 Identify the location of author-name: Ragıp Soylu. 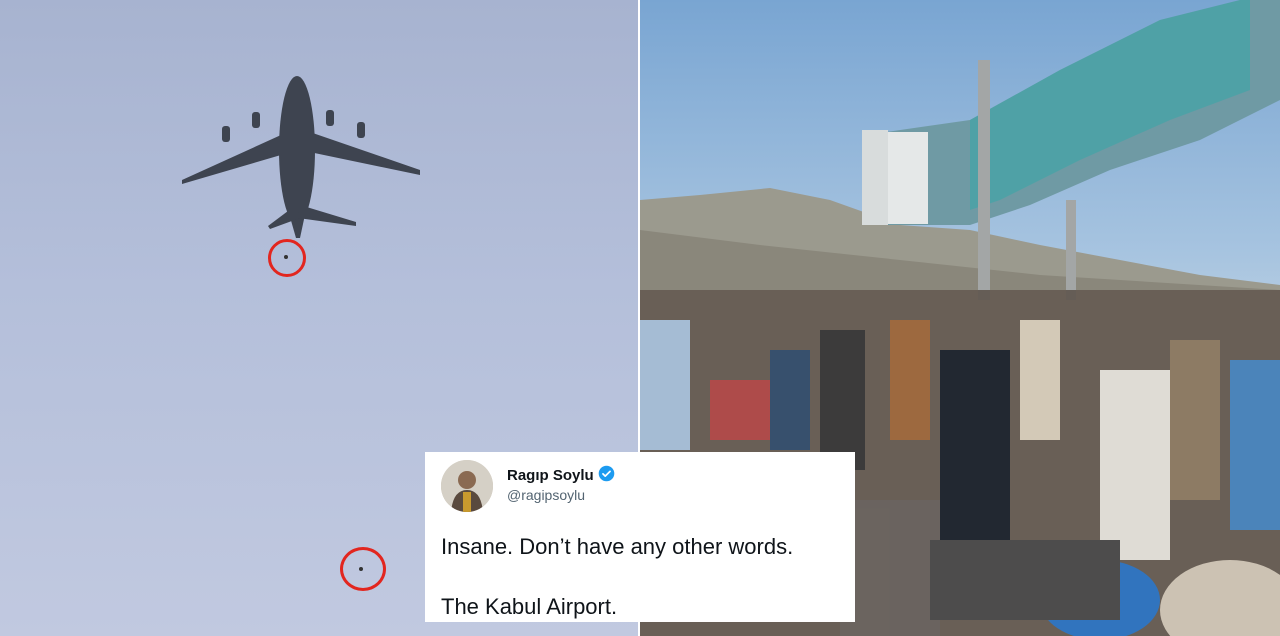
(561, 474).